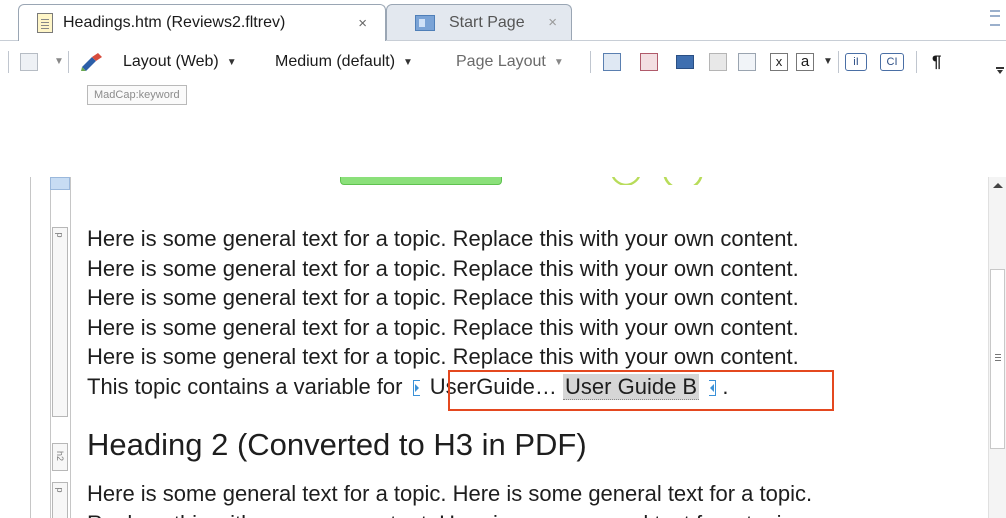 The width and height of the screenshot is (1006, 518). Describe the element at coordinates (805, 62) in the screenshot. I see `text-icon: a` at that location.